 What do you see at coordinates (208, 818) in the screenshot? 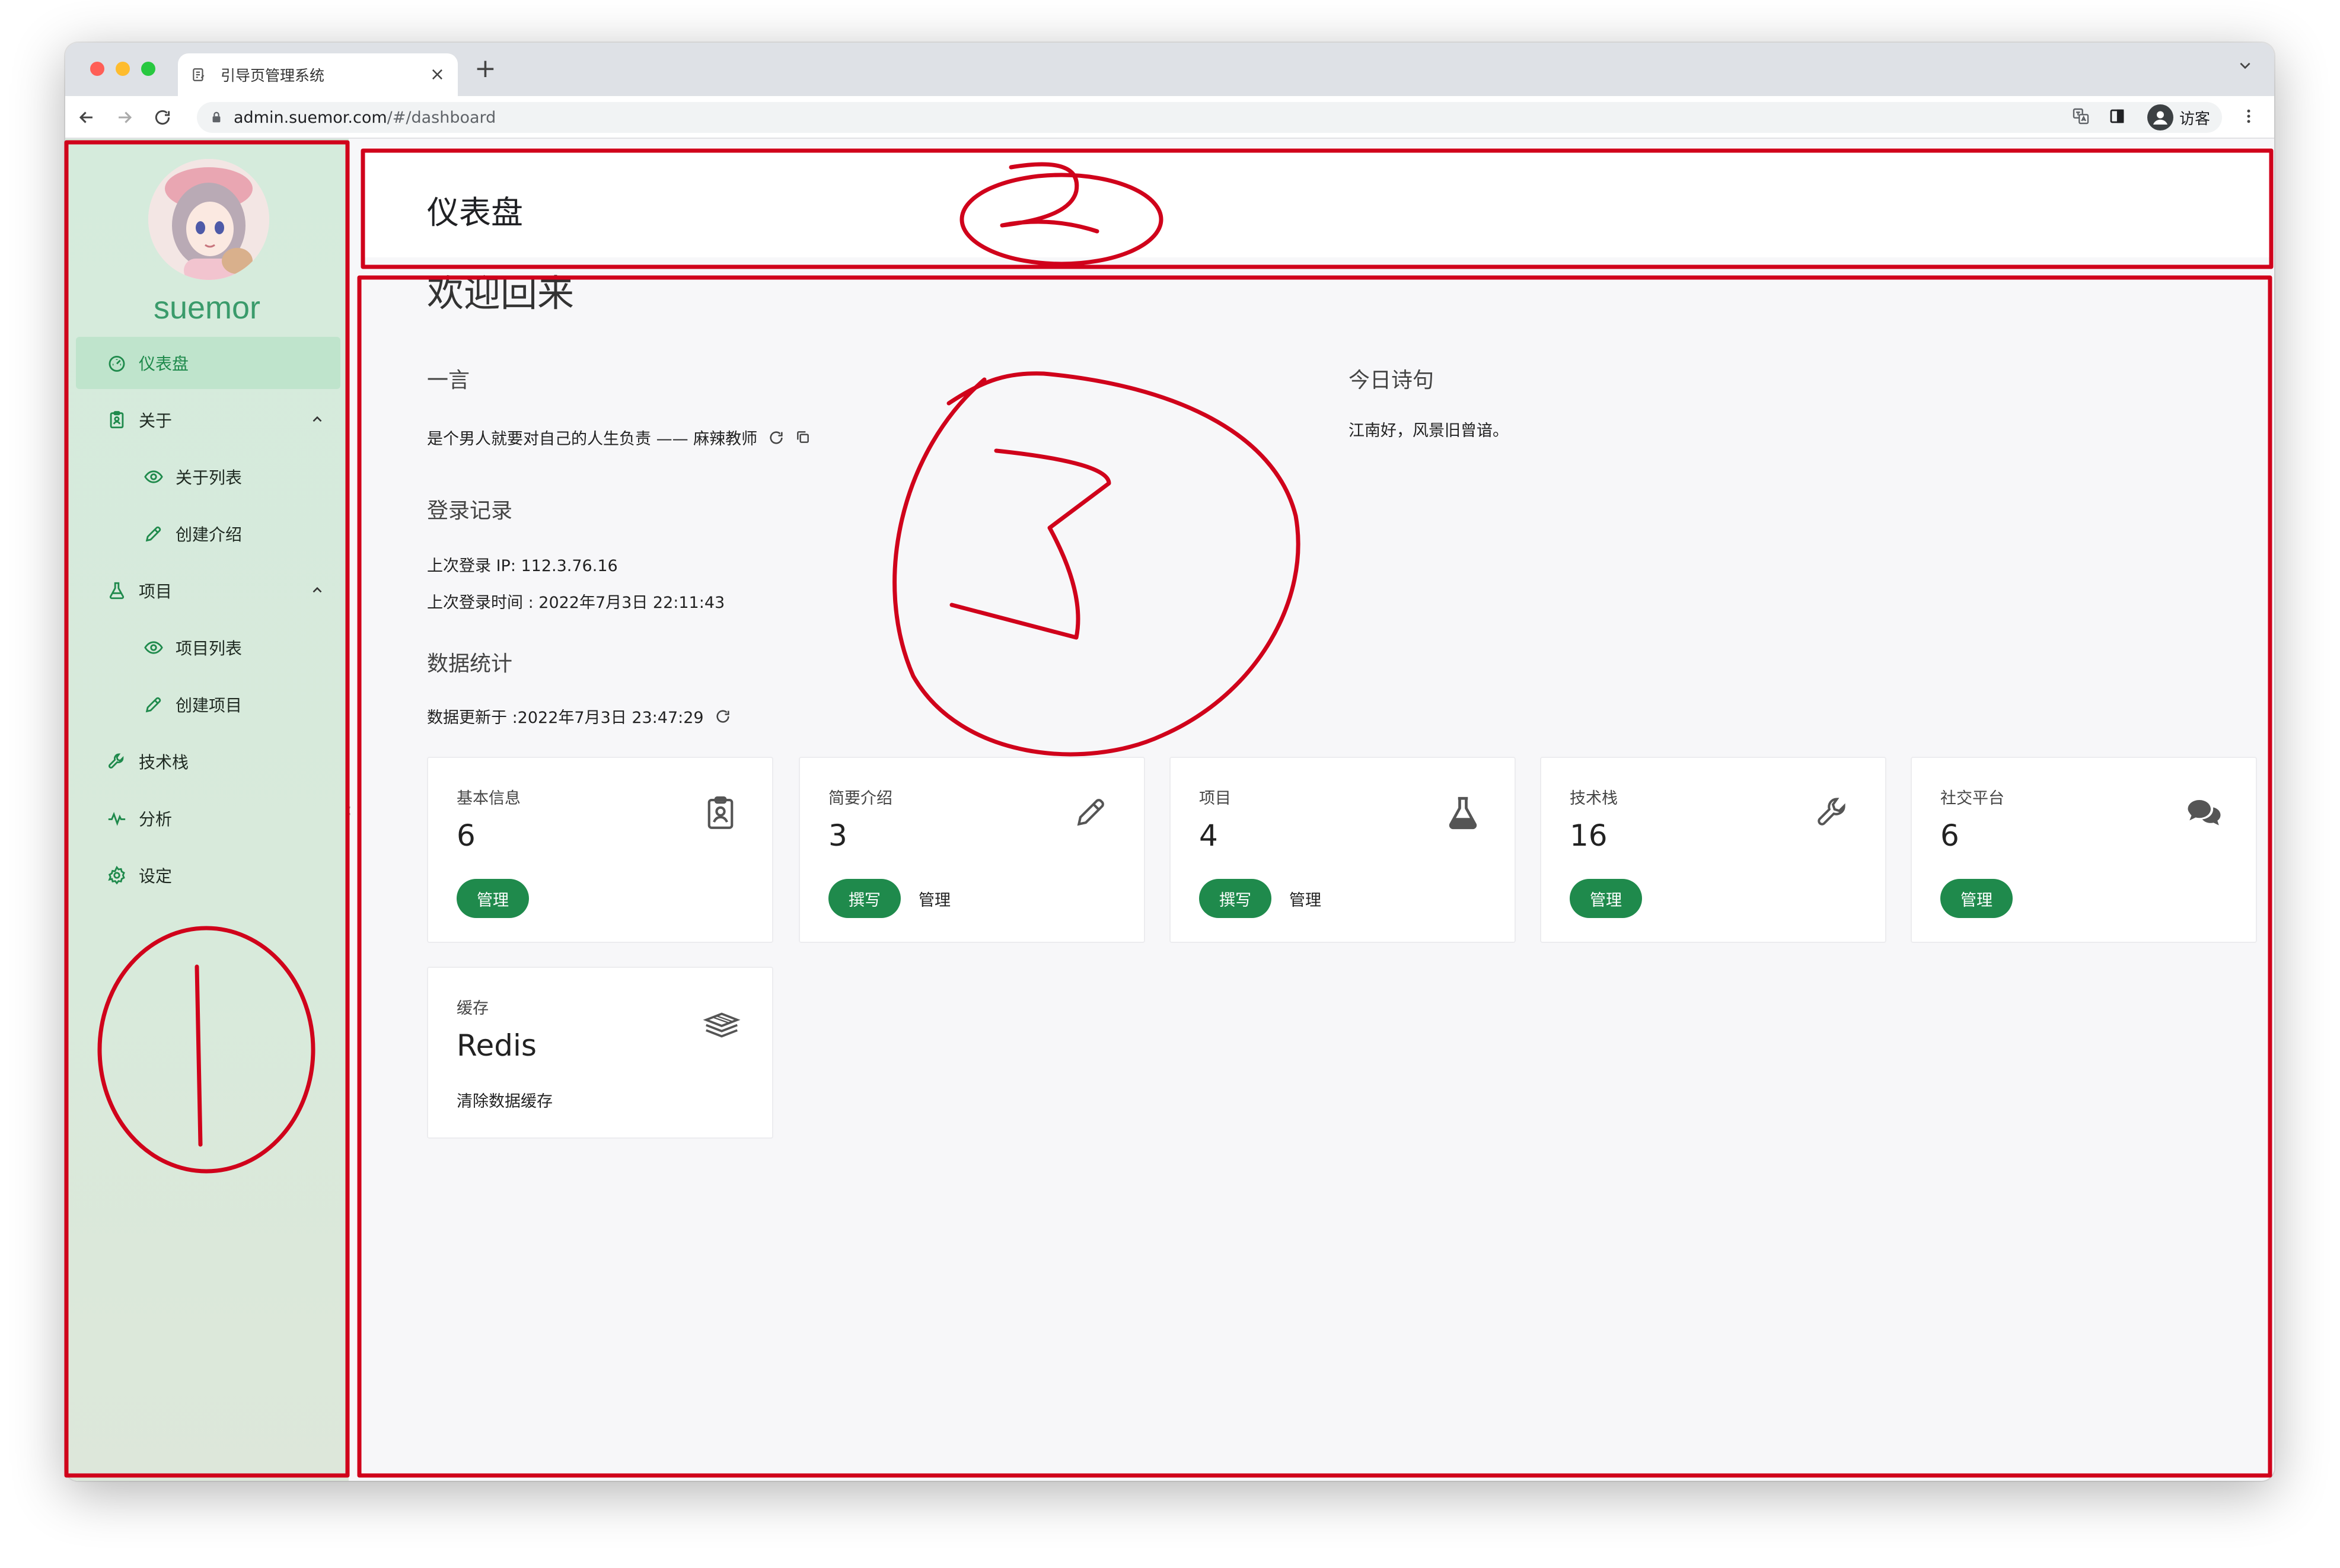
I see `sidebar-item-analytics: 分析` at bounding box center [208, 818].